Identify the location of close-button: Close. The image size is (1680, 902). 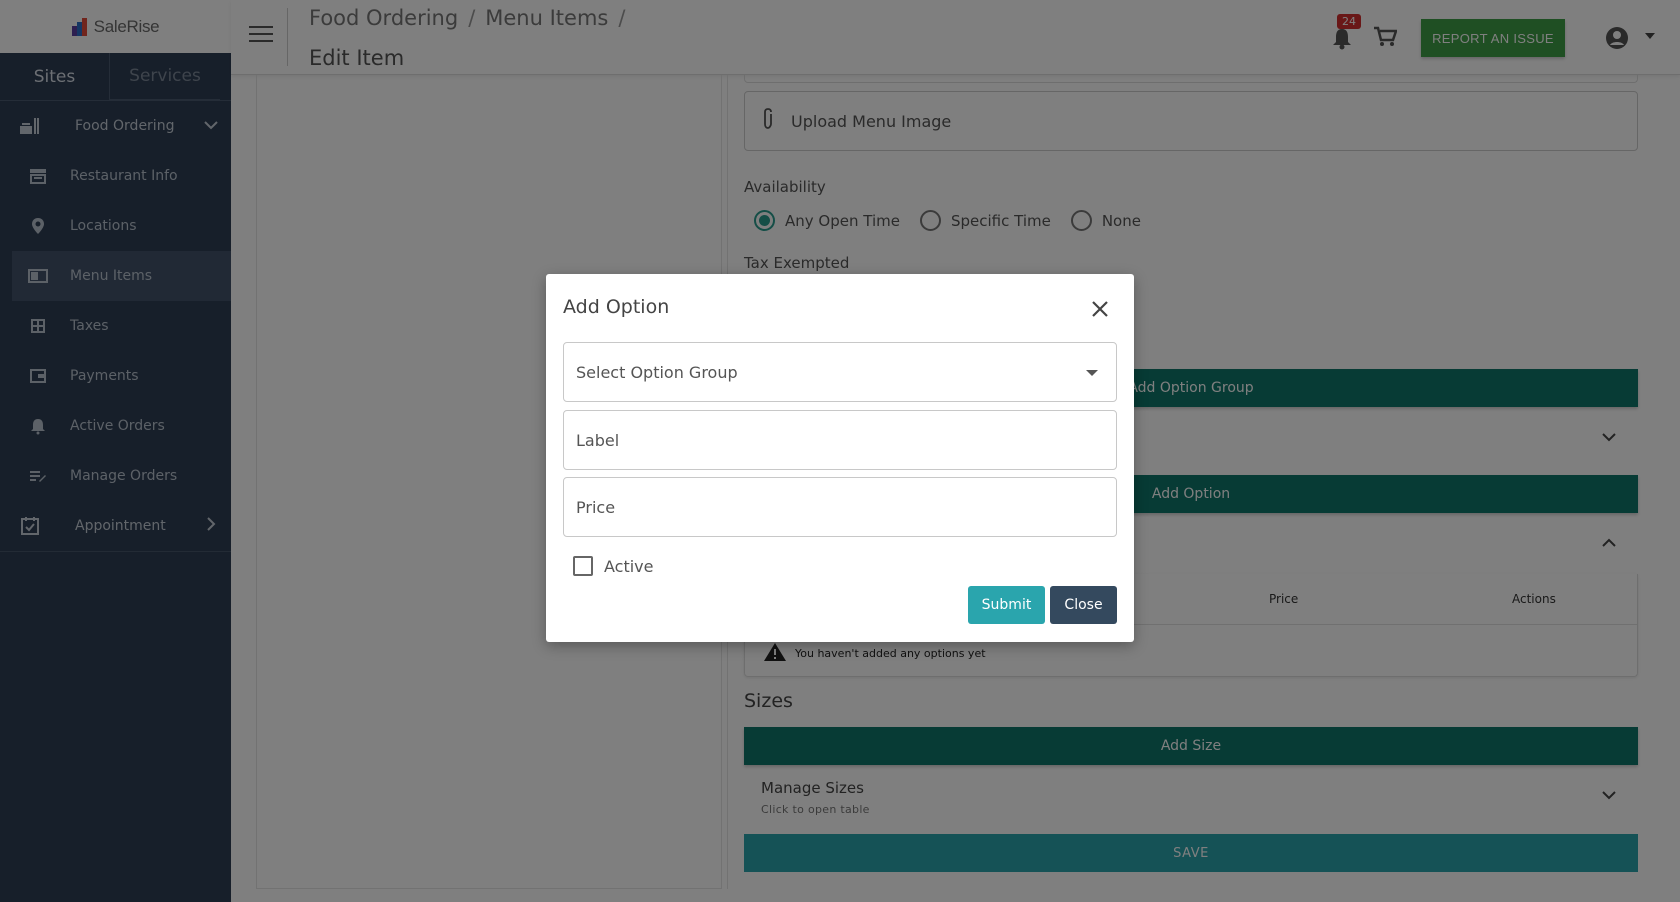
(1083, 605).